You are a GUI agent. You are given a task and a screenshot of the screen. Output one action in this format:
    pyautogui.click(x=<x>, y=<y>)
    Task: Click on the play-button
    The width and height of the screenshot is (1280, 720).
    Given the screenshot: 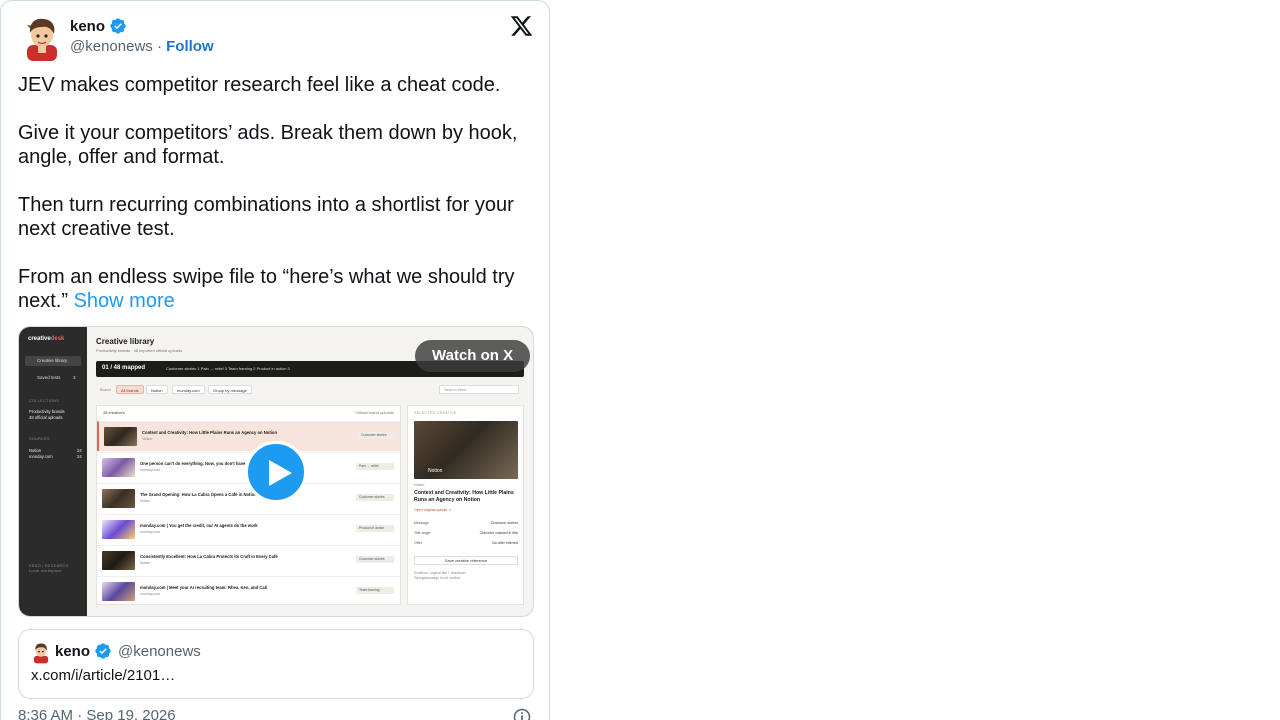 What is the action you would take?
    pyautogui.click(x=276, y=472)
    